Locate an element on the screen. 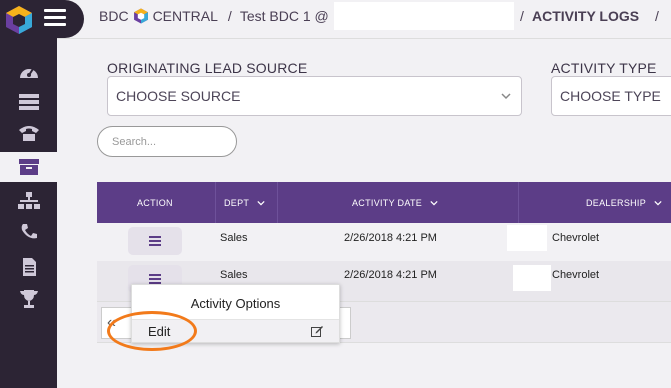  brand-left-text: BDC is located at coordinates (114, 16).